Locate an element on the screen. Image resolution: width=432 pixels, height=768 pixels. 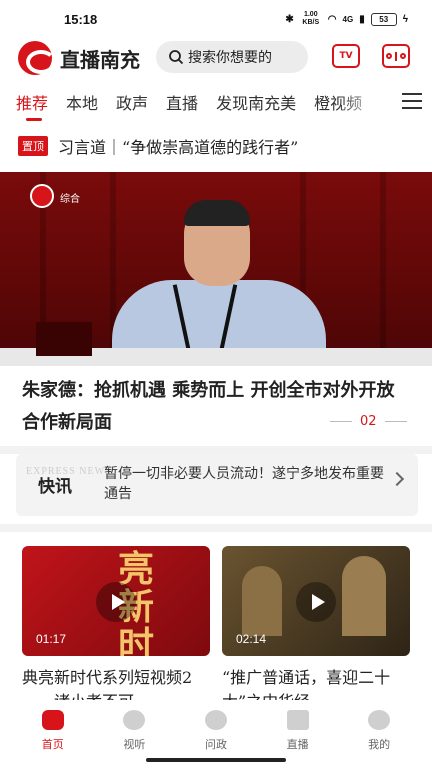
tv-icon-label: TV is located at coordinates (346, 56).